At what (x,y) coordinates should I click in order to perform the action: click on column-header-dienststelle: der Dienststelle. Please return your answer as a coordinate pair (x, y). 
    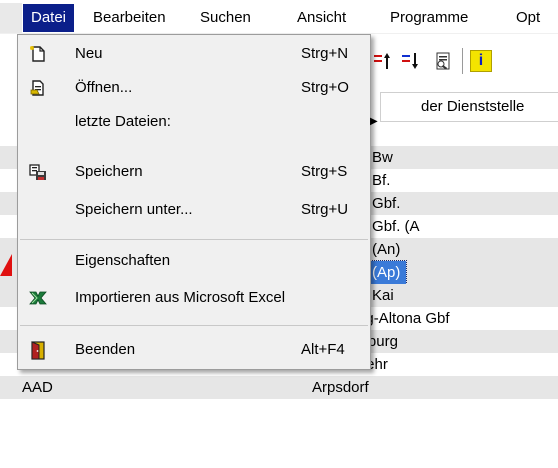
    Looking at the image, I should click on (469, 107).